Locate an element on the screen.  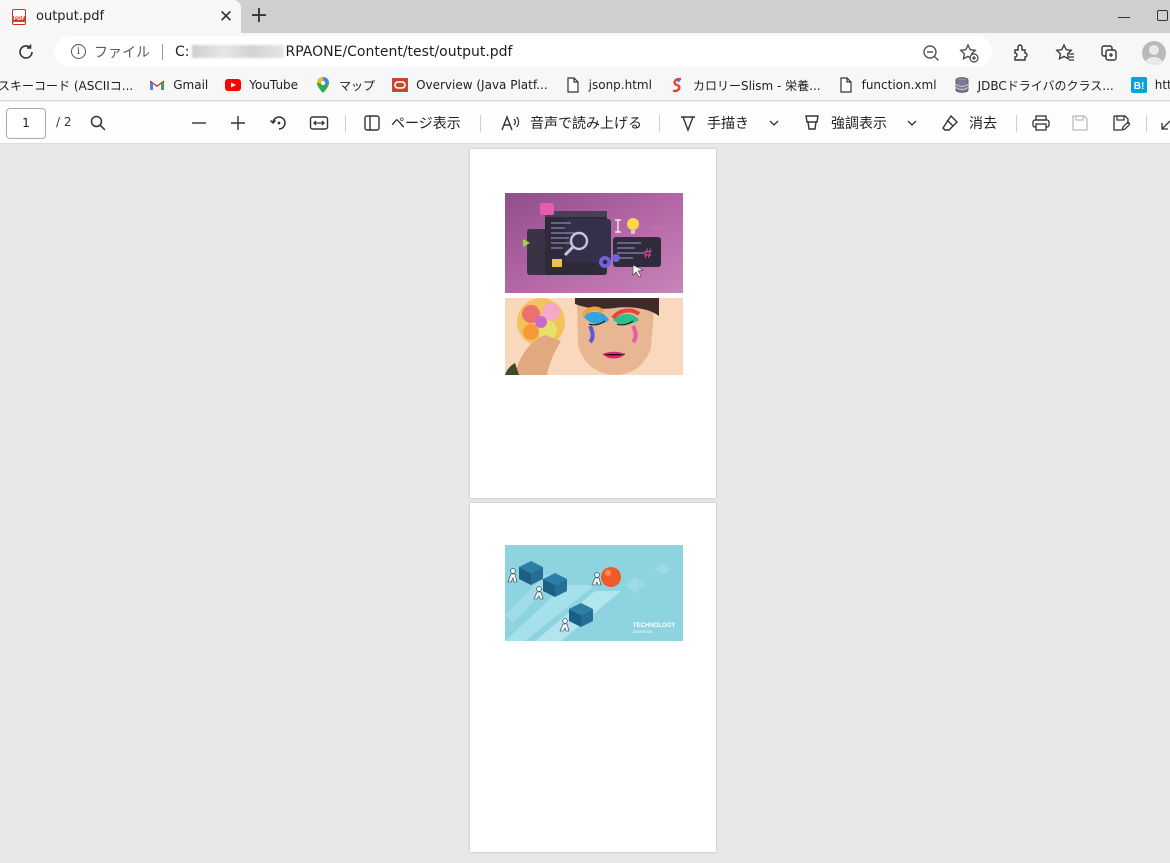
hatena-icon: B! is located at coordinates (1138, 85).